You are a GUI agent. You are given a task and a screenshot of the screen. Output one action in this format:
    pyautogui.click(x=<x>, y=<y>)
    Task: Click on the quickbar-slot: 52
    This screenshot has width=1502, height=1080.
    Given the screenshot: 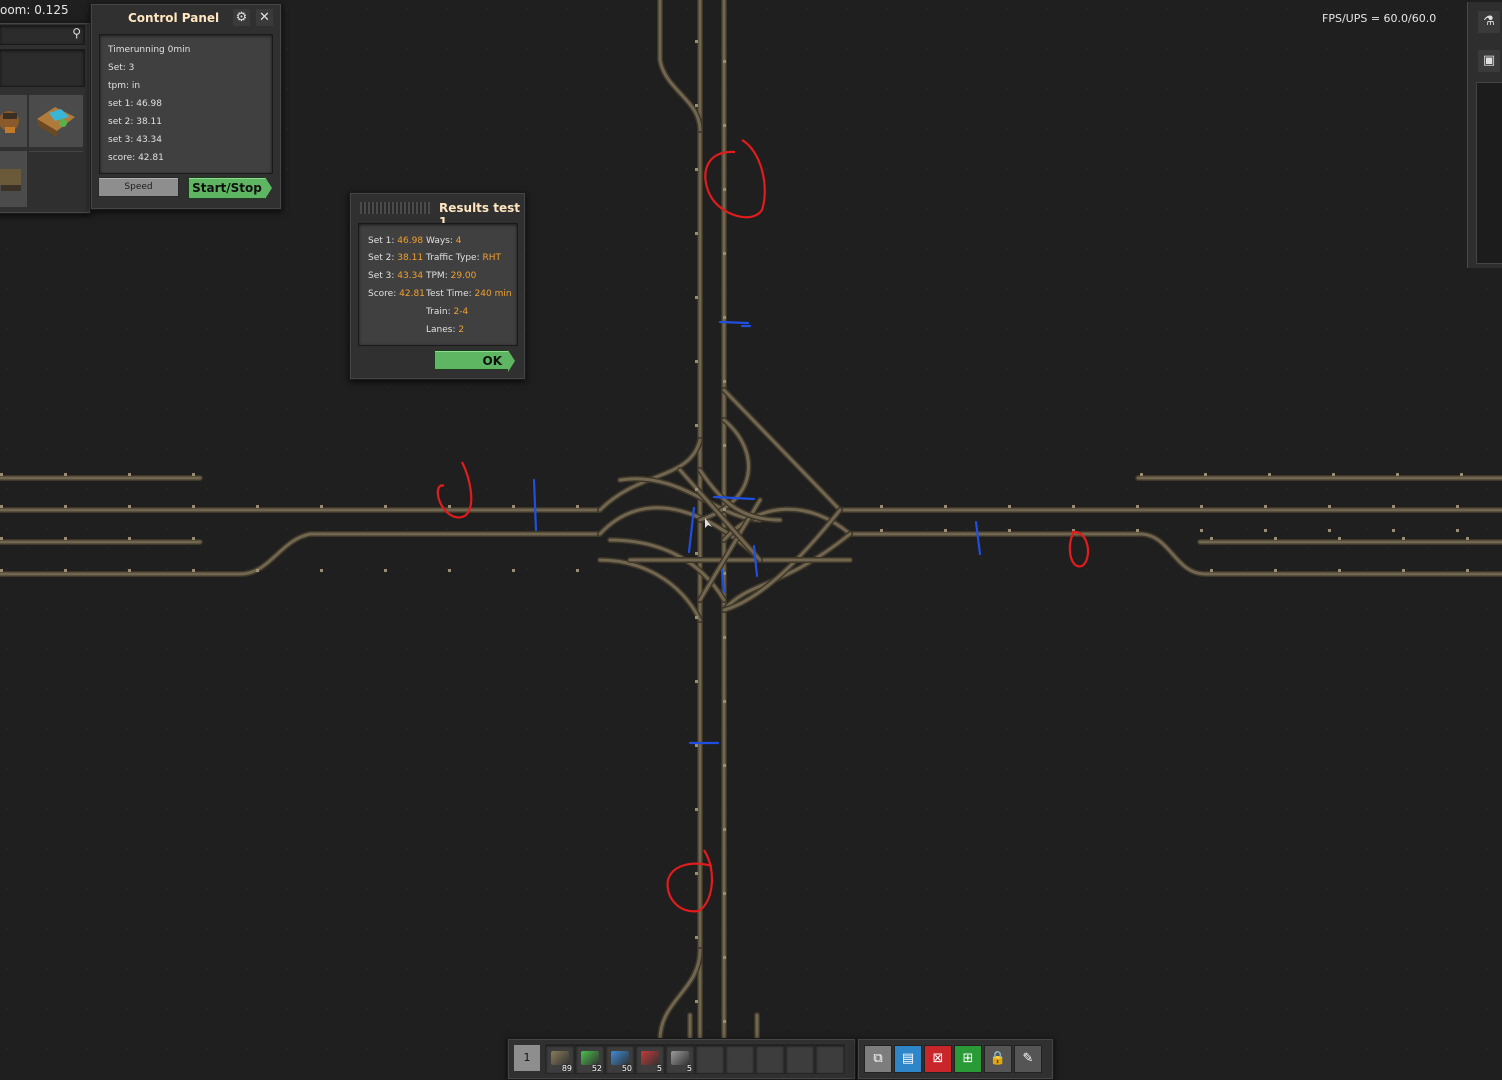 What is the action you would take?
    pyautogui.click(x=590, y=1059)
    